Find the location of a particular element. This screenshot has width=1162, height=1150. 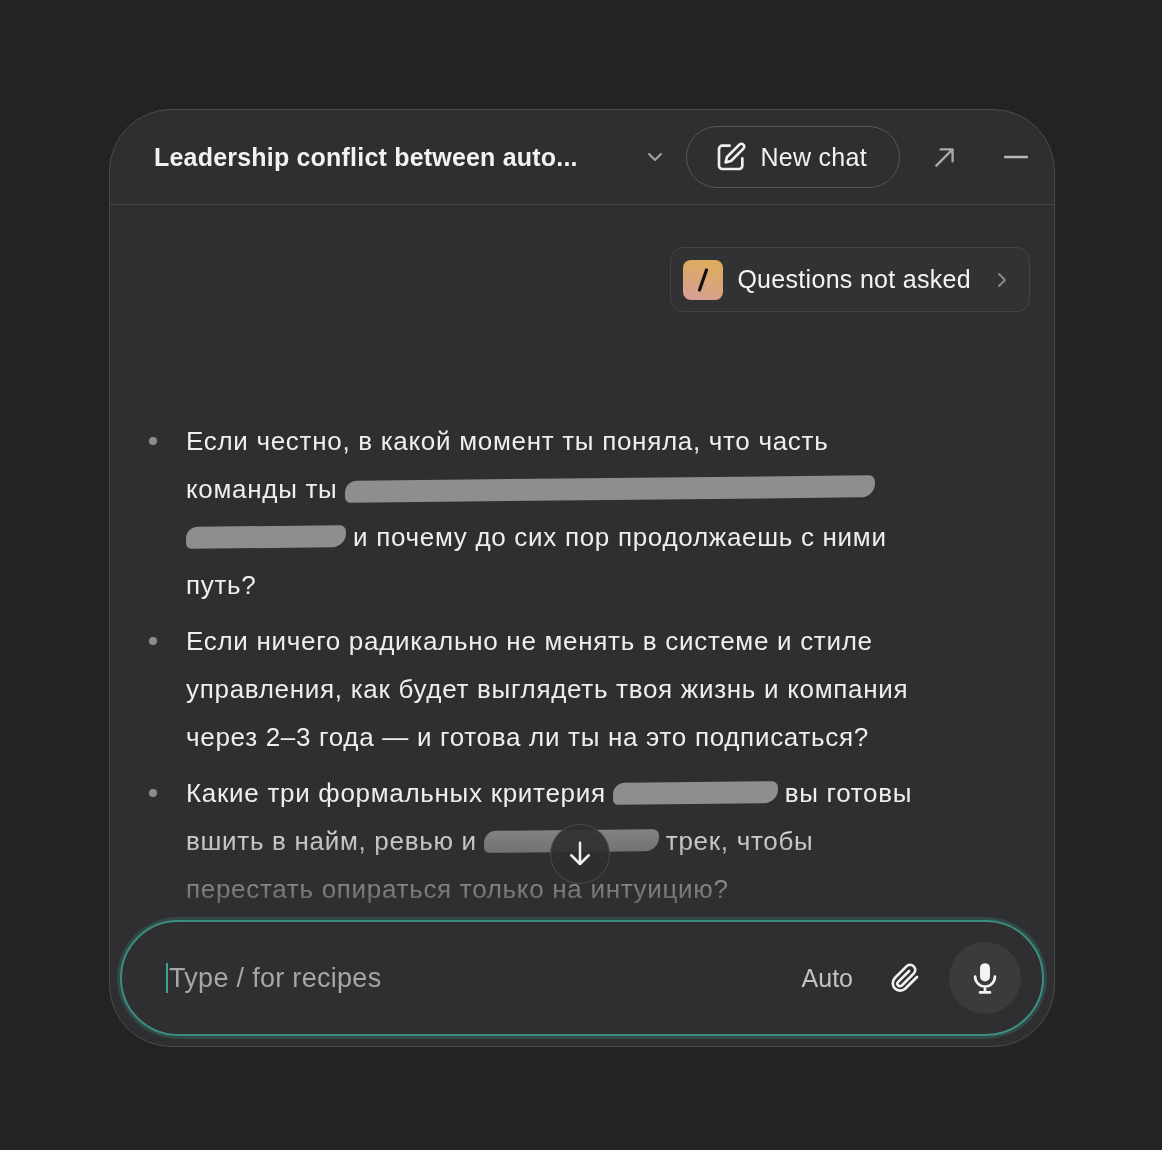

bullet-text: через 2–3 года — и готова ли ты на это подписаться? is located at coordinates (527, 737).